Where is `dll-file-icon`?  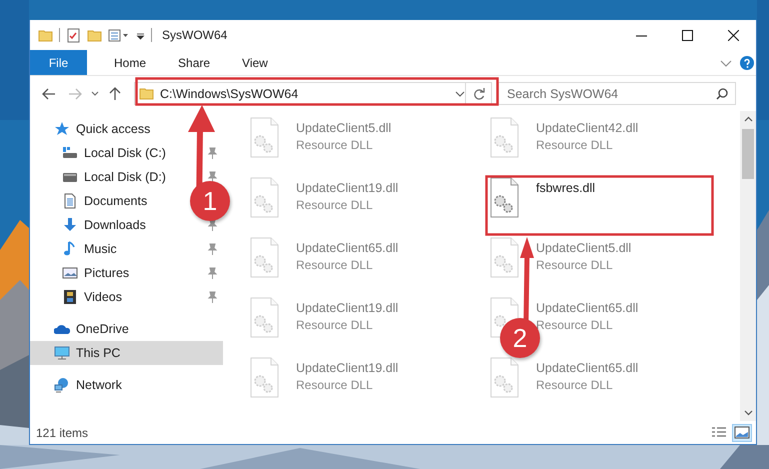
dll-file-icon is located at coordinates (504, 198).